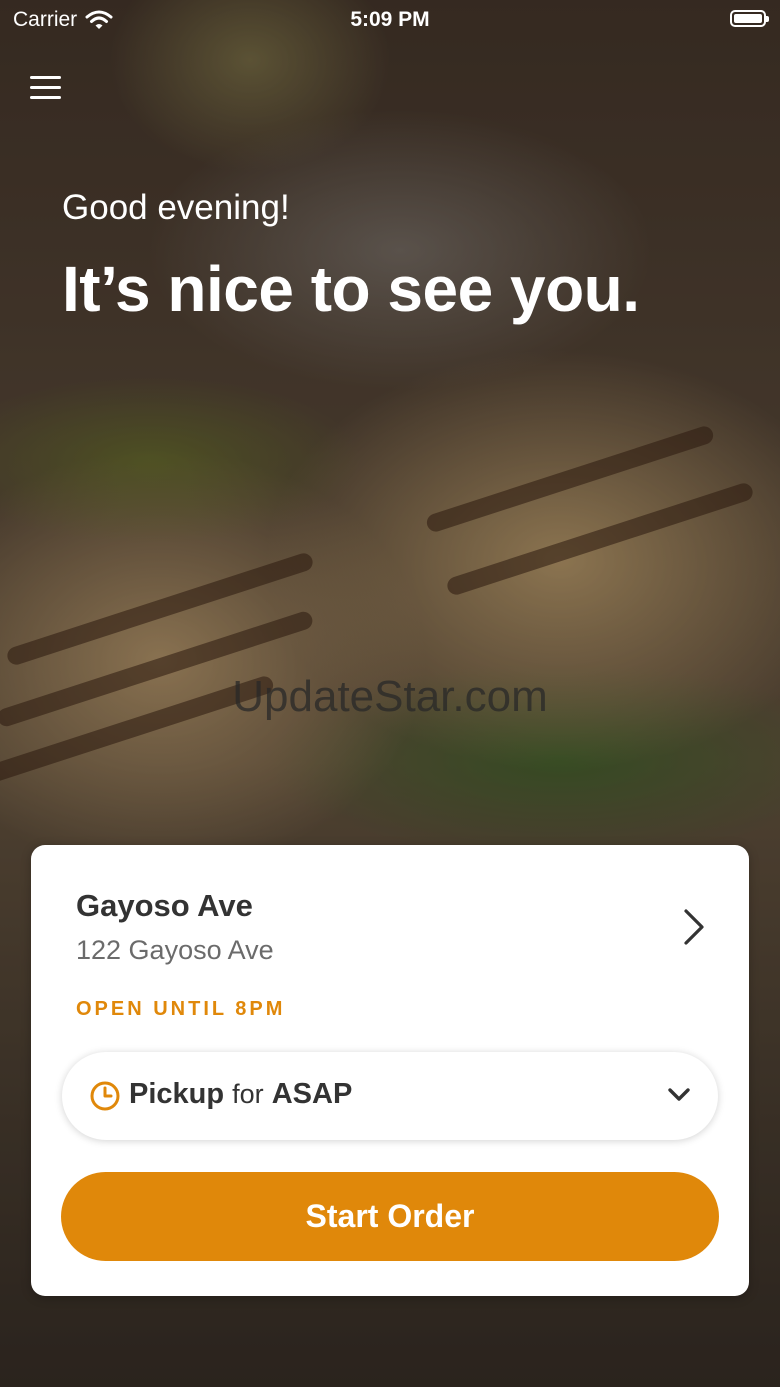 The width and height of the screenshot is (780, 1387). I want to click on order-type-dropdown: Pickup for ASAP, so click(390, 1096).